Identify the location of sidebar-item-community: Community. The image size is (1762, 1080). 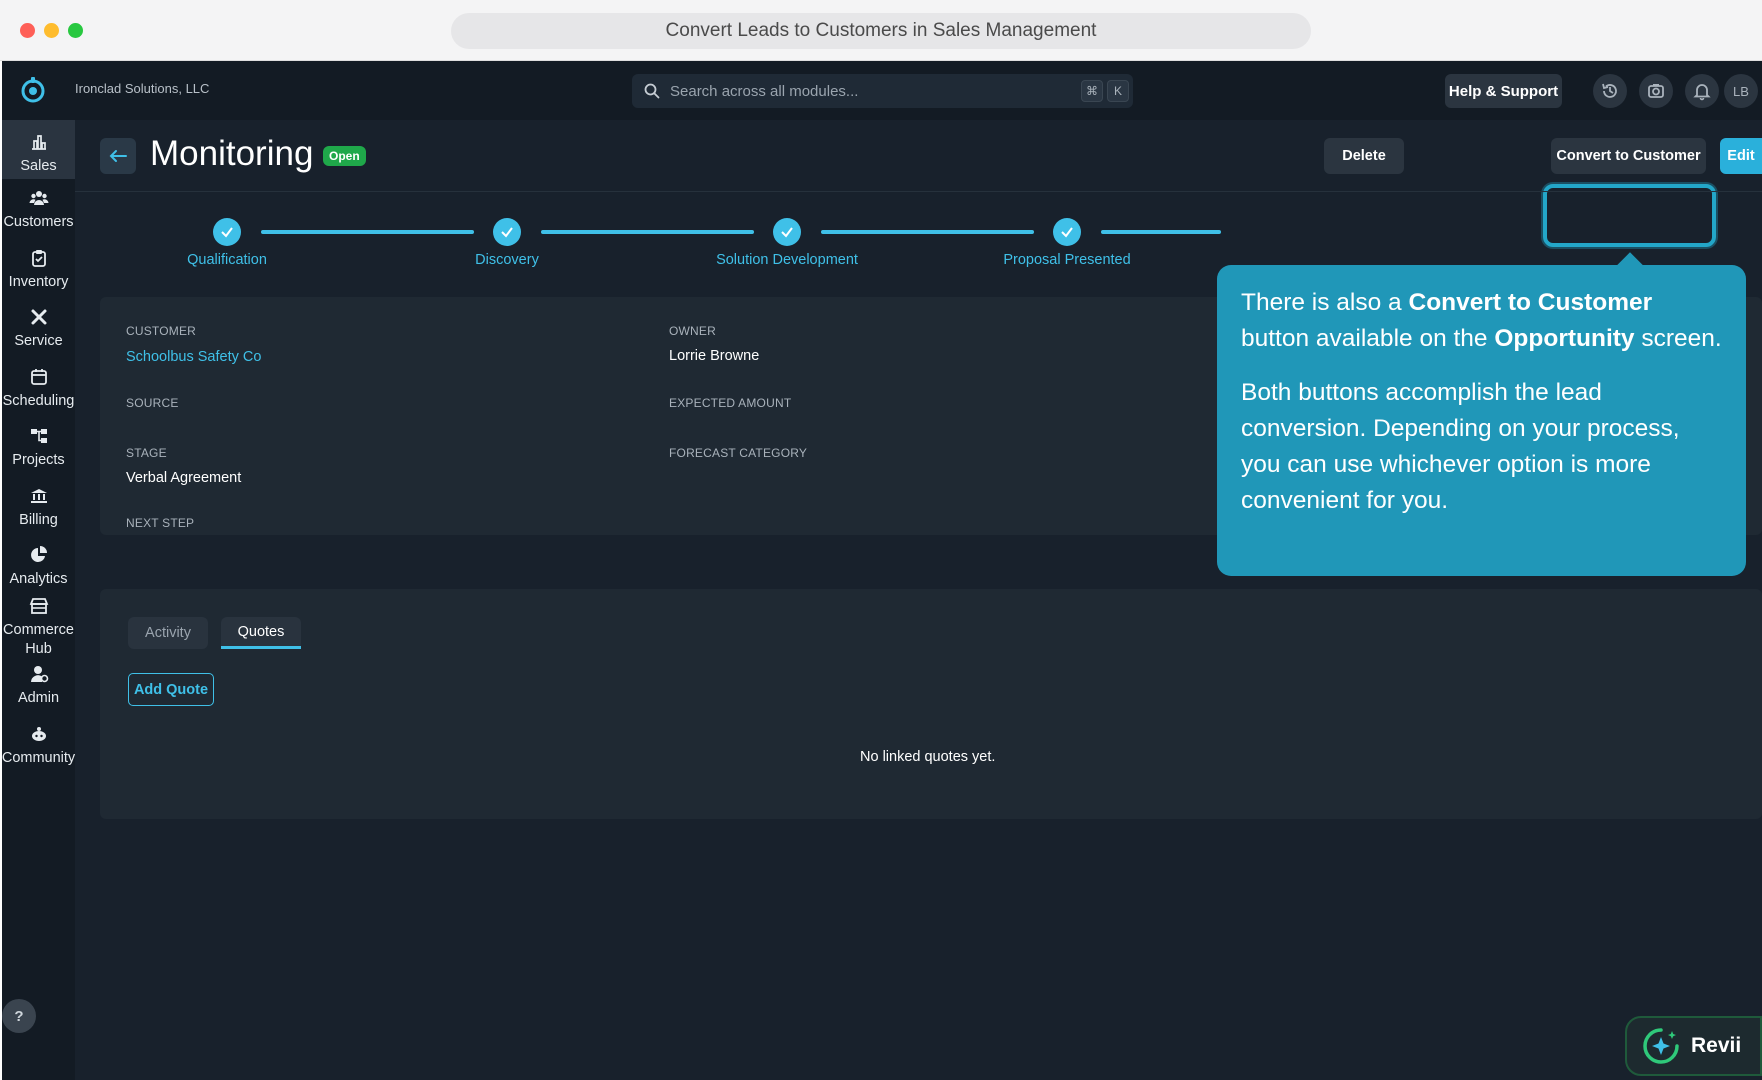
(38, 746).